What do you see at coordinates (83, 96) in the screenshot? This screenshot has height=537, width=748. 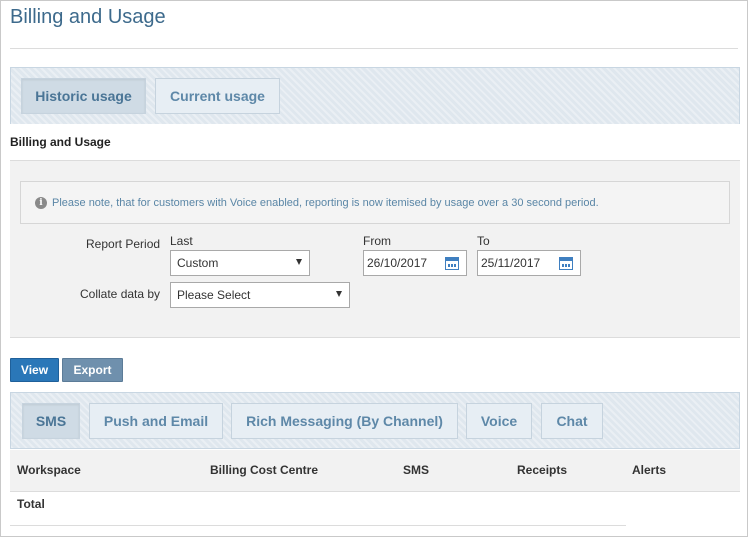 I see `tab-historic-usage: Historic usage` at bounding box center [83, 96].